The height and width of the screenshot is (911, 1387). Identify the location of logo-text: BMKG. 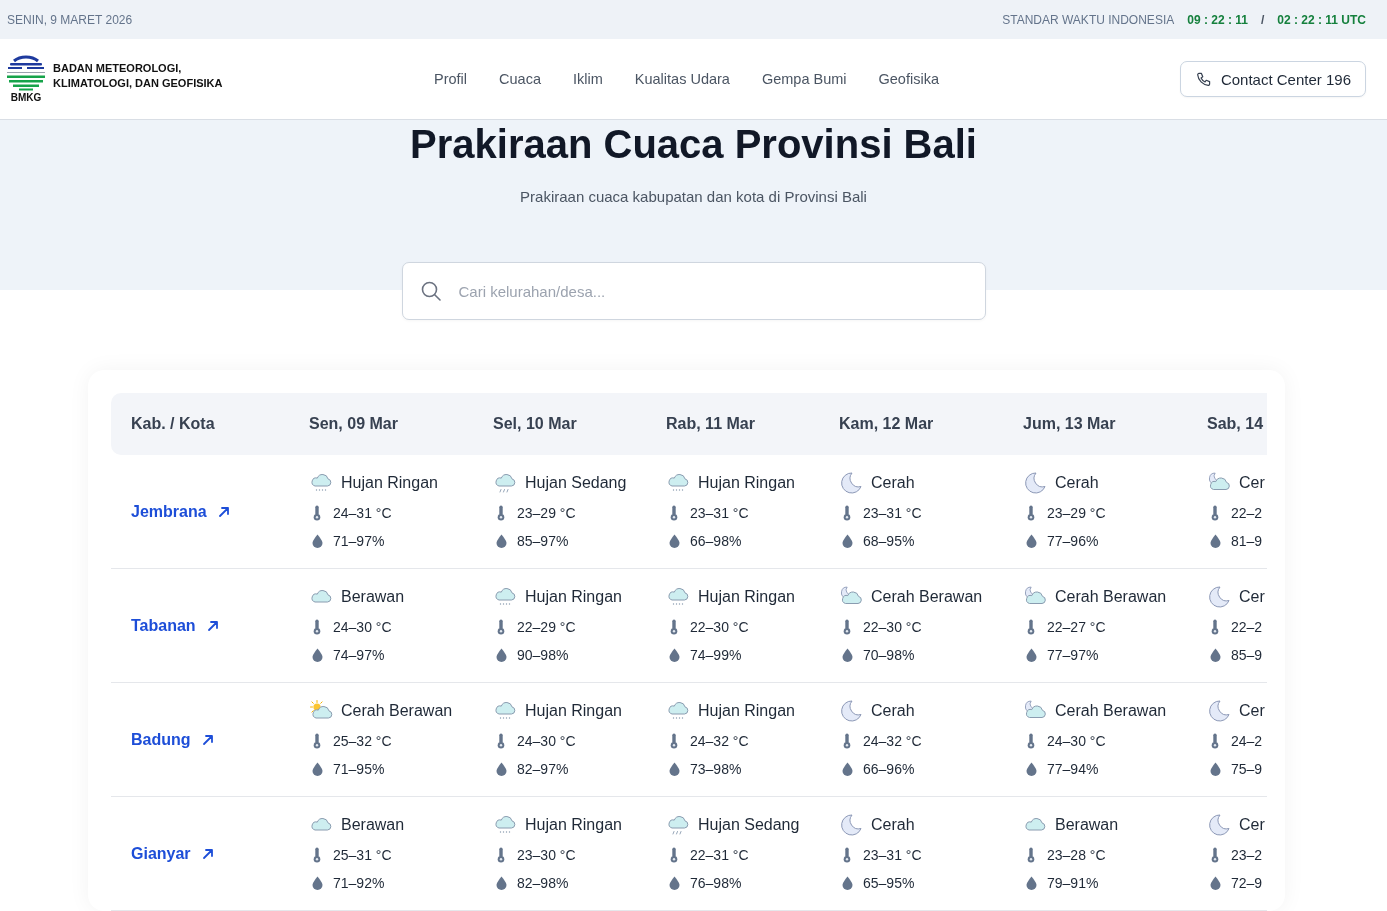
(26, 97).